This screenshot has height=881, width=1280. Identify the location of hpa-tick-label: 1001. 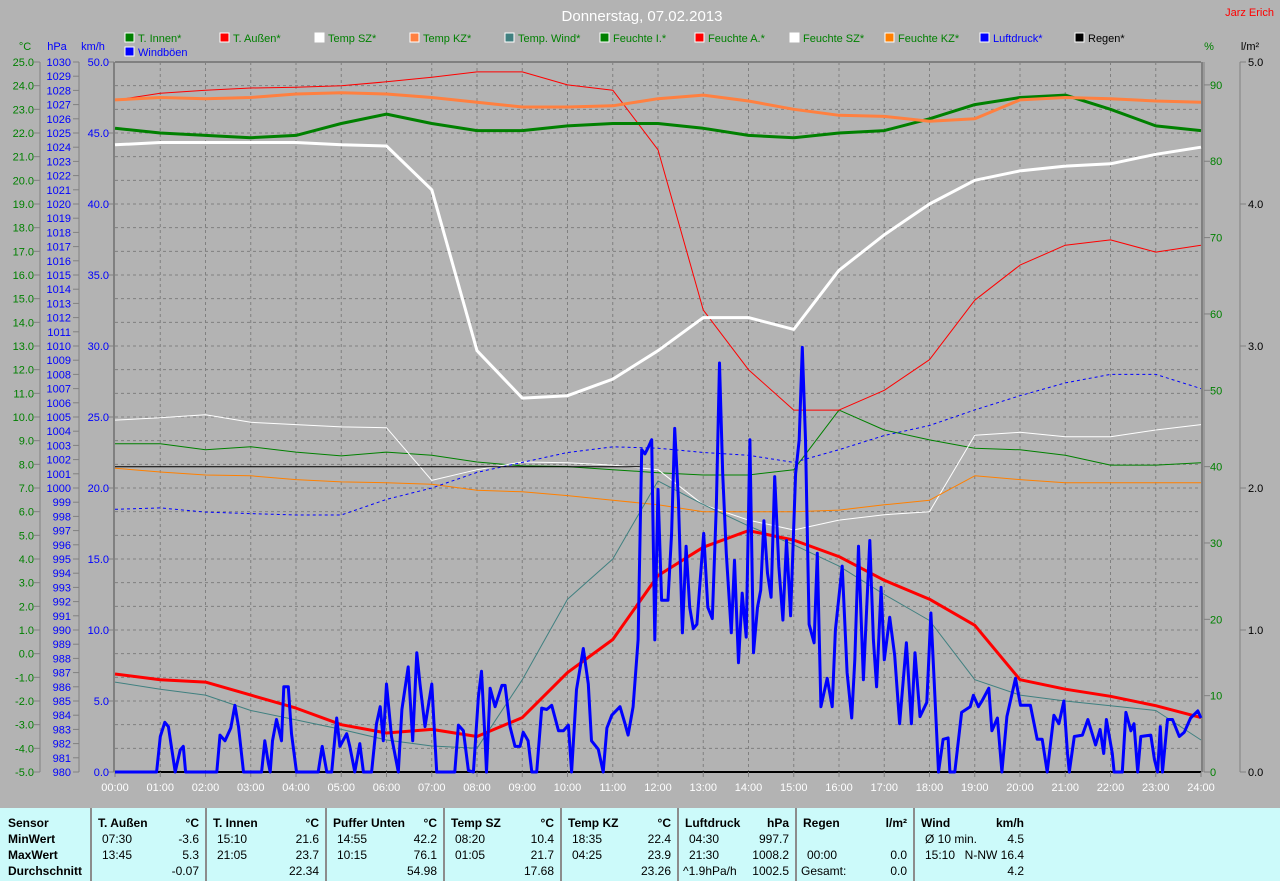
(59, 475).